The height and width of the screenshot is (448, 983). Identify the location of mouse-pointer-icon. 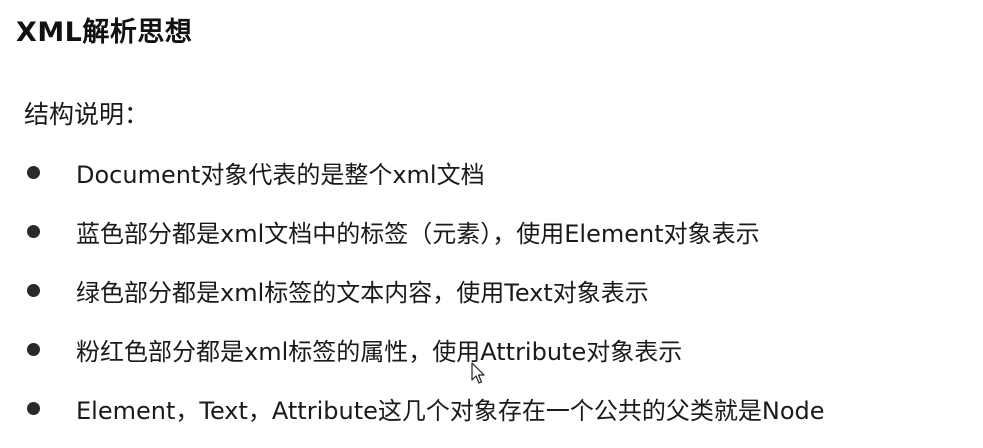
(478, 373).